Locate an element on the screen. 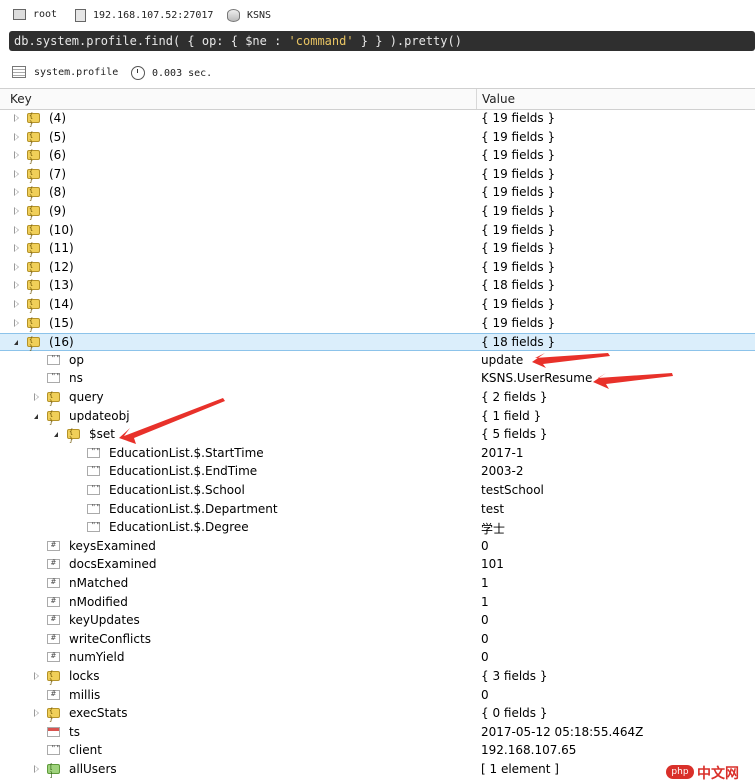  row-value: 2017-05-12 05:18:55.464Z is located at coordinates (562, 731).